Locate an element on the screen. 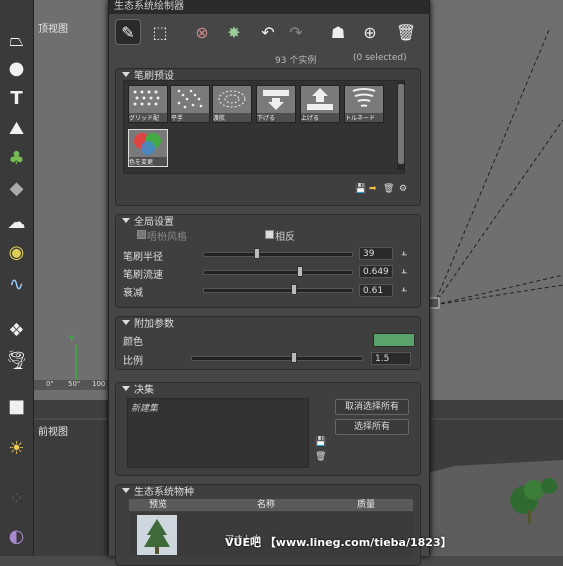 This screenshot has height=566, width=563. redo-icon: ↷ is located at coordinates (296, 32).